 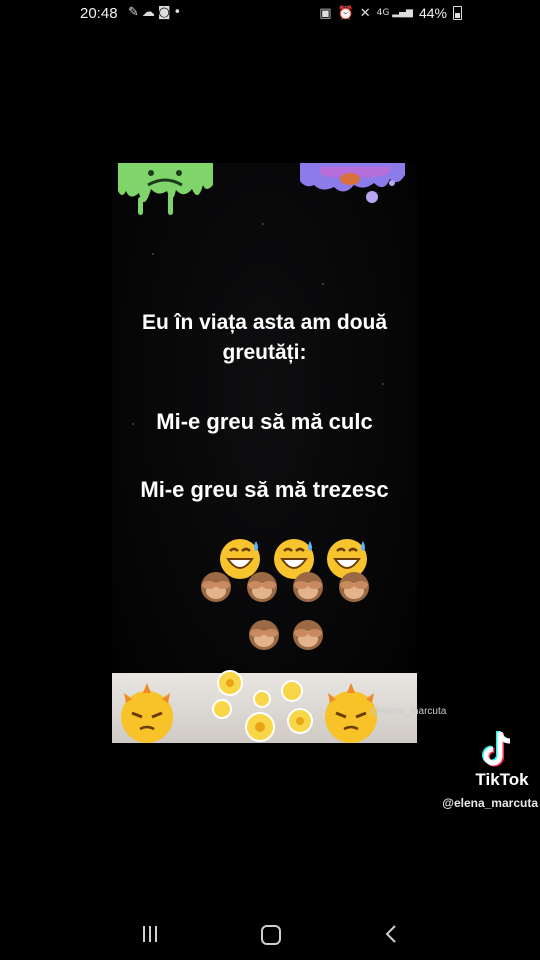 I want to click on yellow-flowers-sticker, so click(x=262, y=706).